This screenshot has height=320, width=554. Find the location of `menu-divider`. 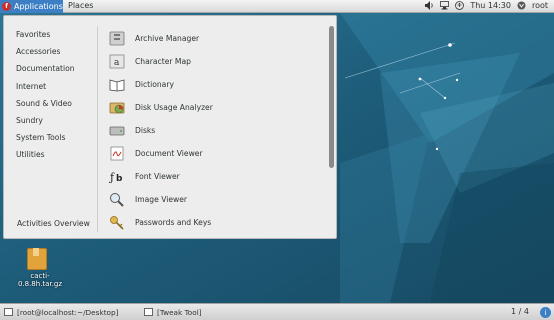

menu-divider is located at coordinates (97, 129).